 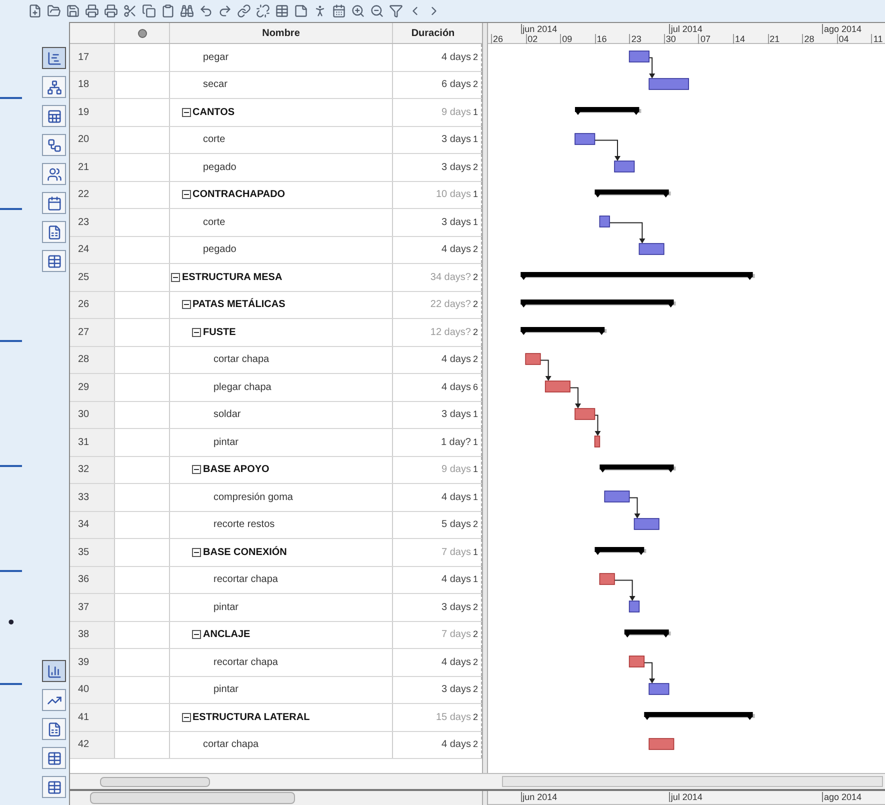 What do you see at coordinates (433, 33) in the screenshot?
I see `column-header: Duración` at bounding box center [433, 33].